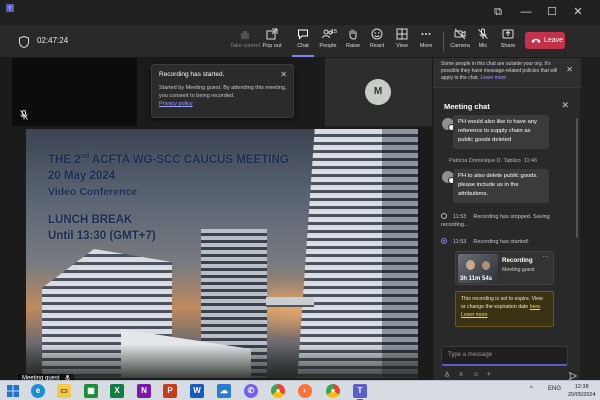 Image resolution: width=600 pixels, height=400 pixels. I want to click on recording-started-icon, so click(444, 241).